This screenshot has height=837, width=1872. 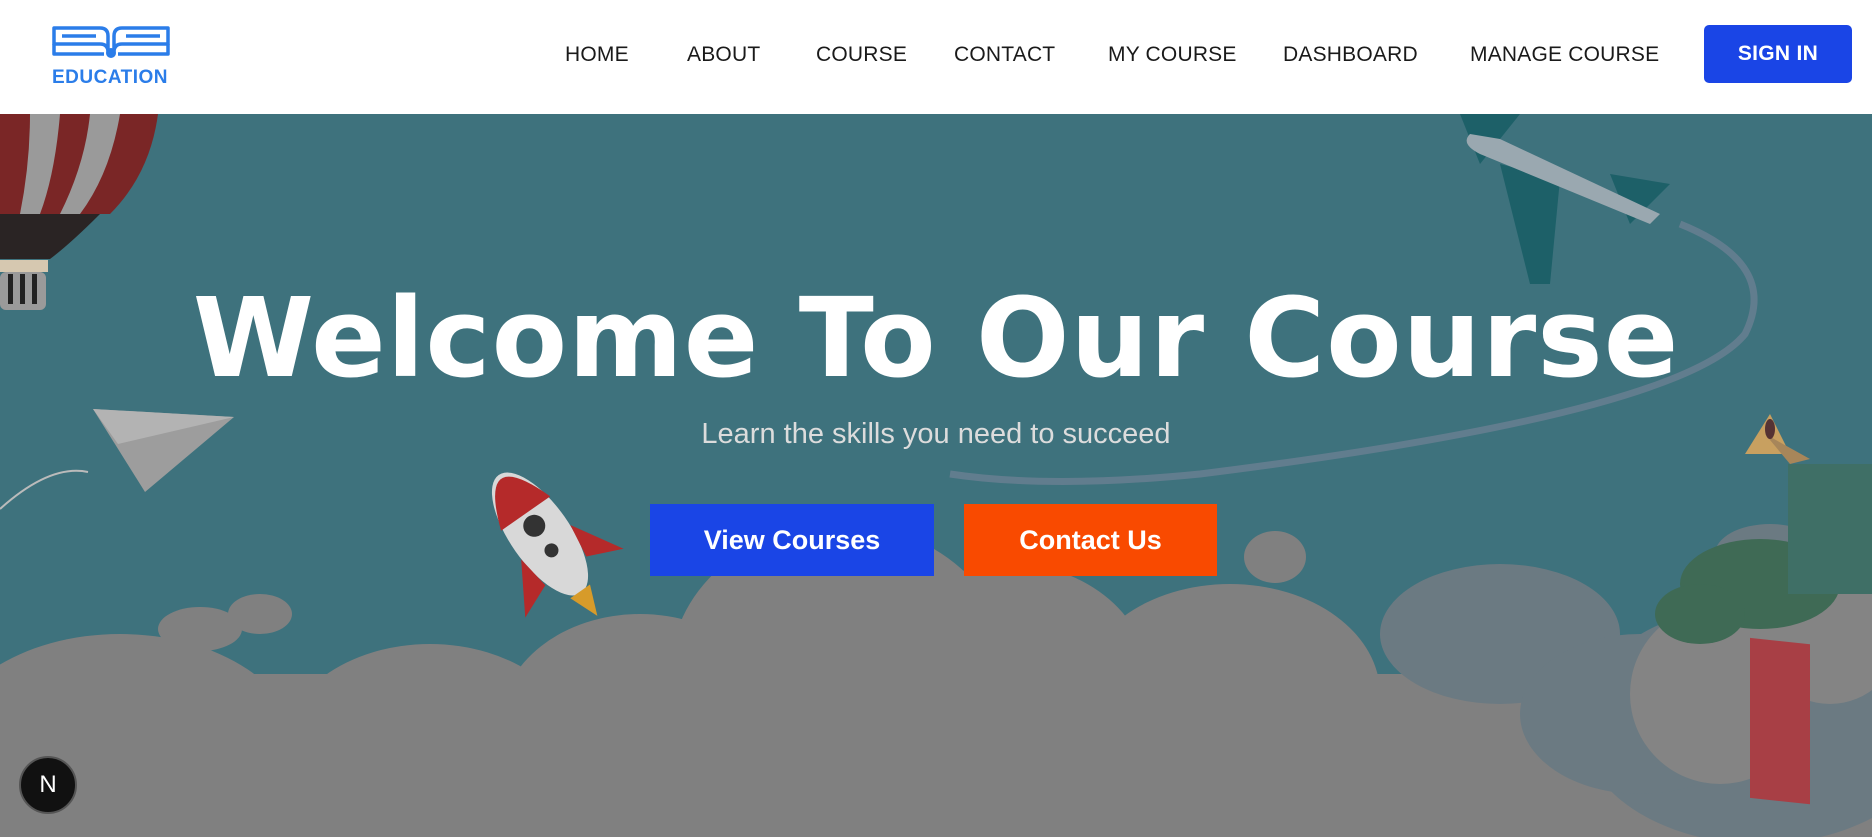 I want to click on nextjs-dev-badge: N, so click(x=48, y=785).